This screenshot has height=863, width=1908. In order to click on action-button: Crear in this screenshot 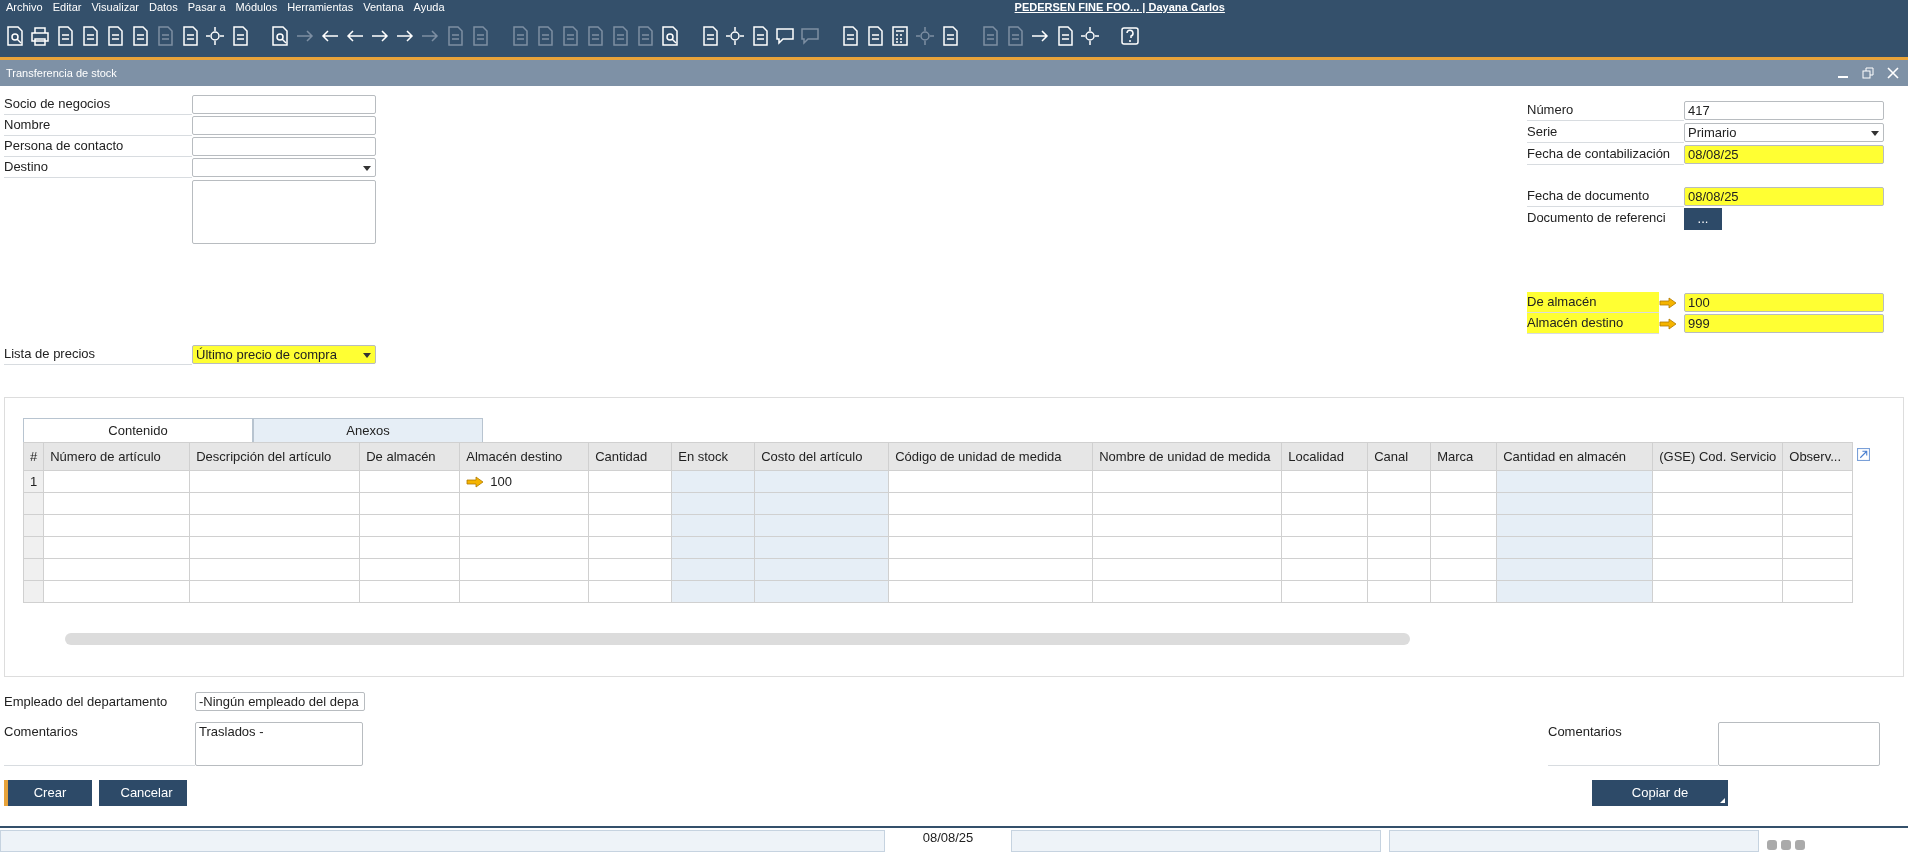, I will do `click(48, 793)`.